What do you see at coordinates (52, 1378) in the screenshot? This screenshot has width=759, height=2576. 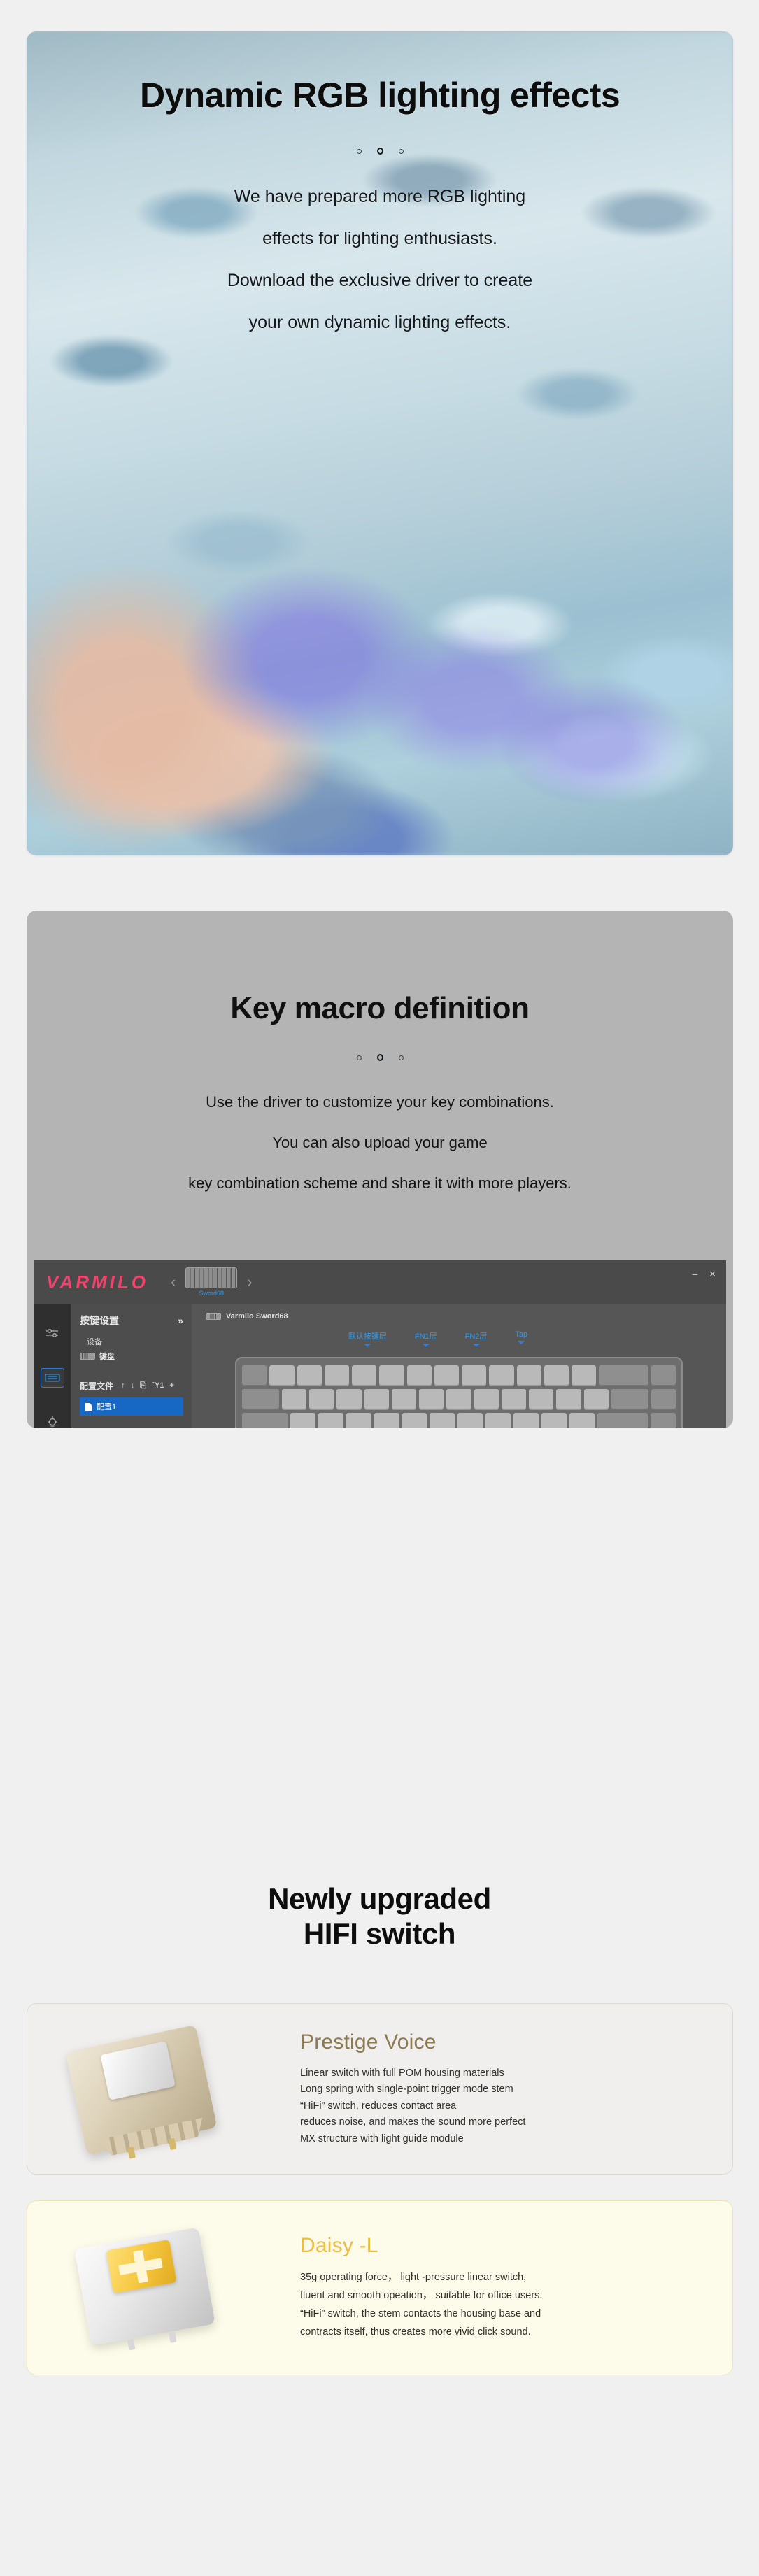 I see `rail-keyboard-icon` at bounding box center [52, 1378].